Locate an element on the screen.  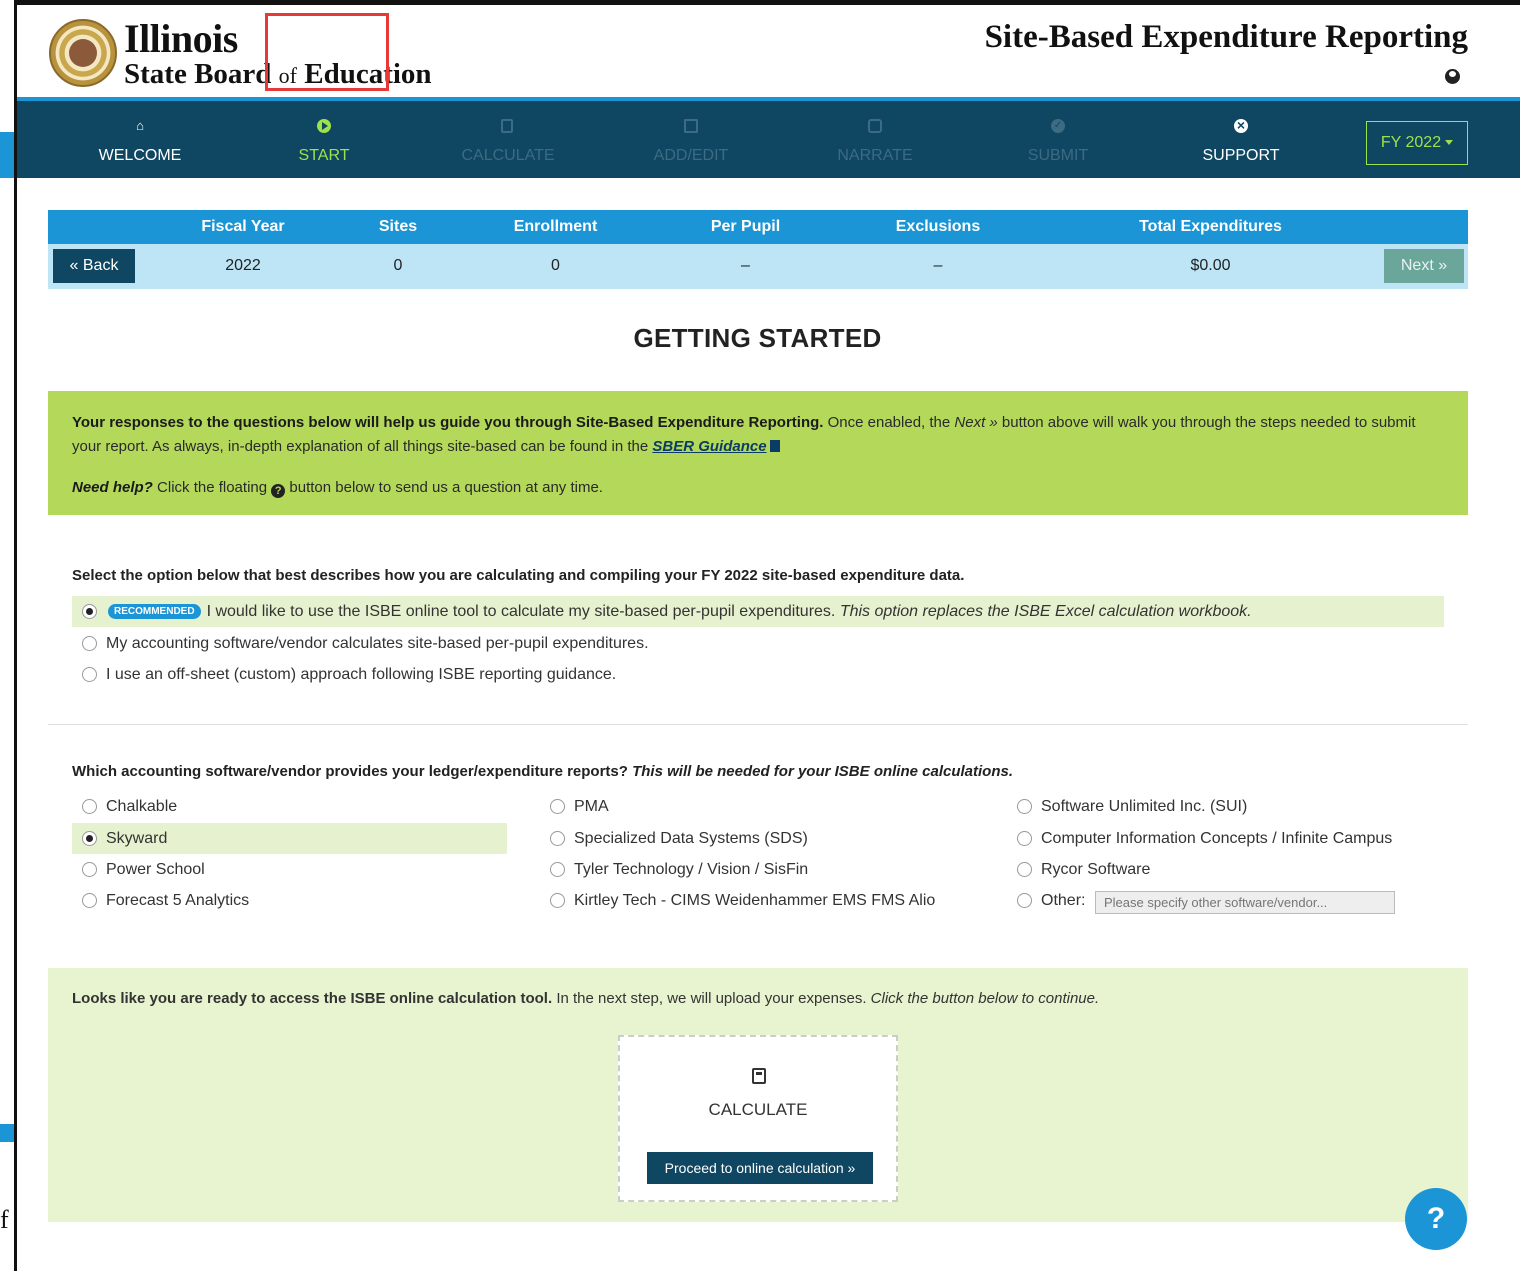
recommended-badge: RECOMMENDED is located at coordinates (154, 611).